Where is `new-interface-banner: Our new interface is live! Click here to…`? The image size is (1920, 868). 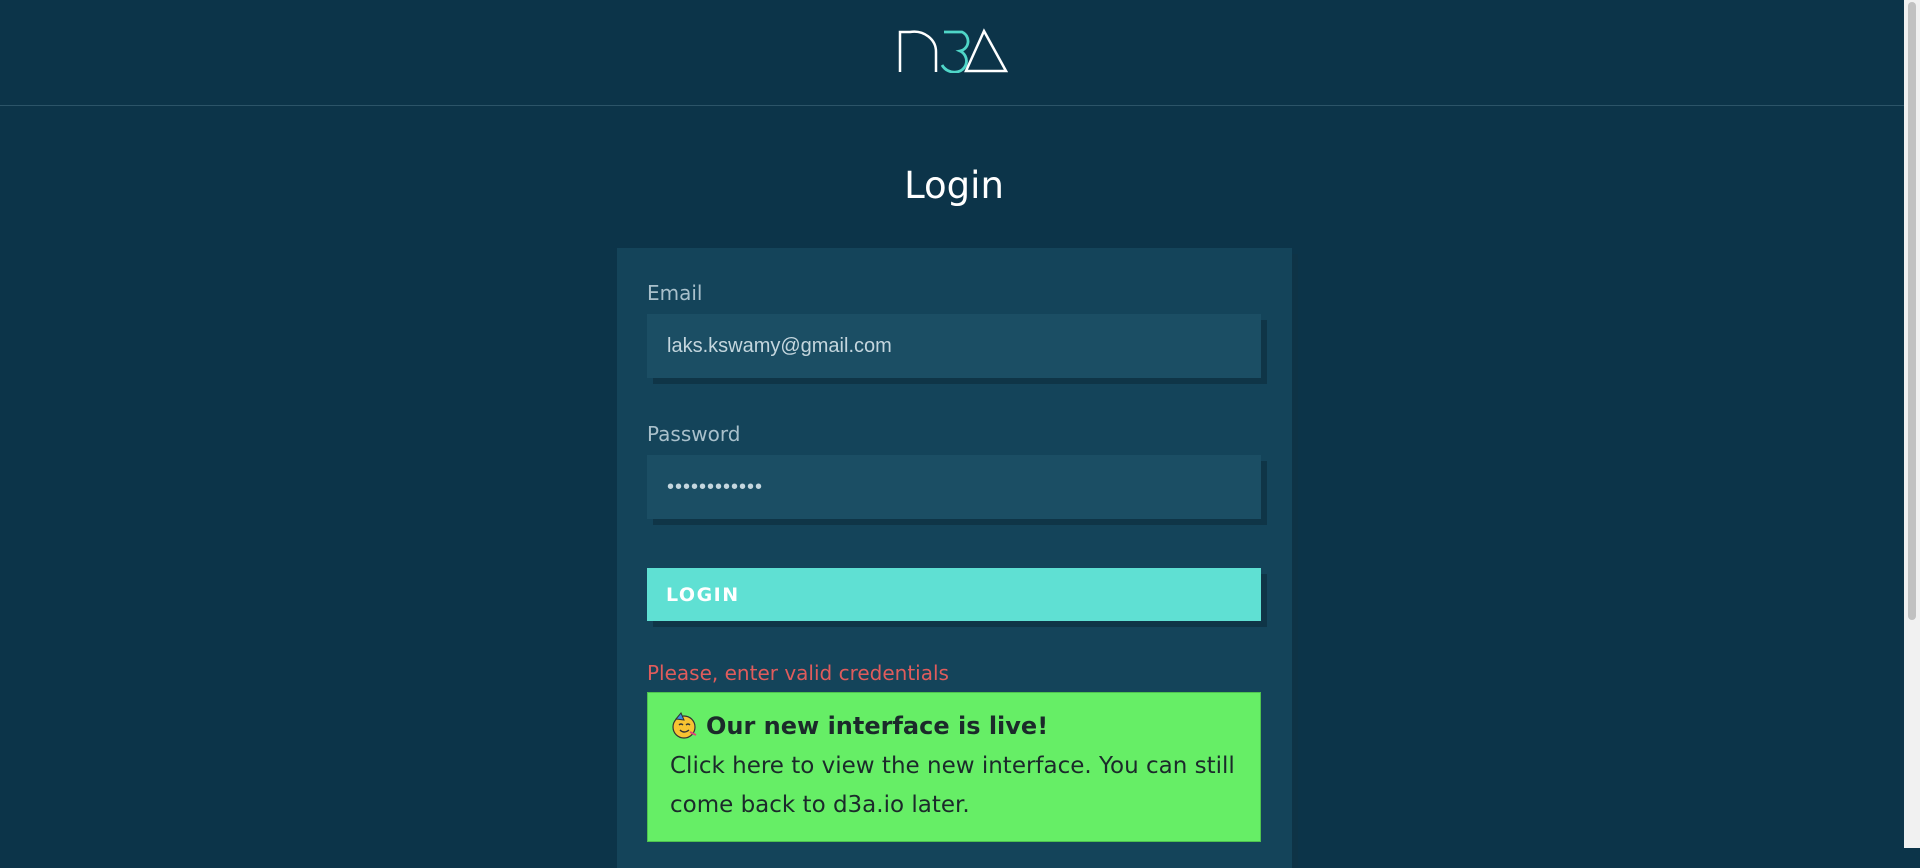
new-interface-banner: Our new interface is live! Click here to… is located at coordinates (954, 767).